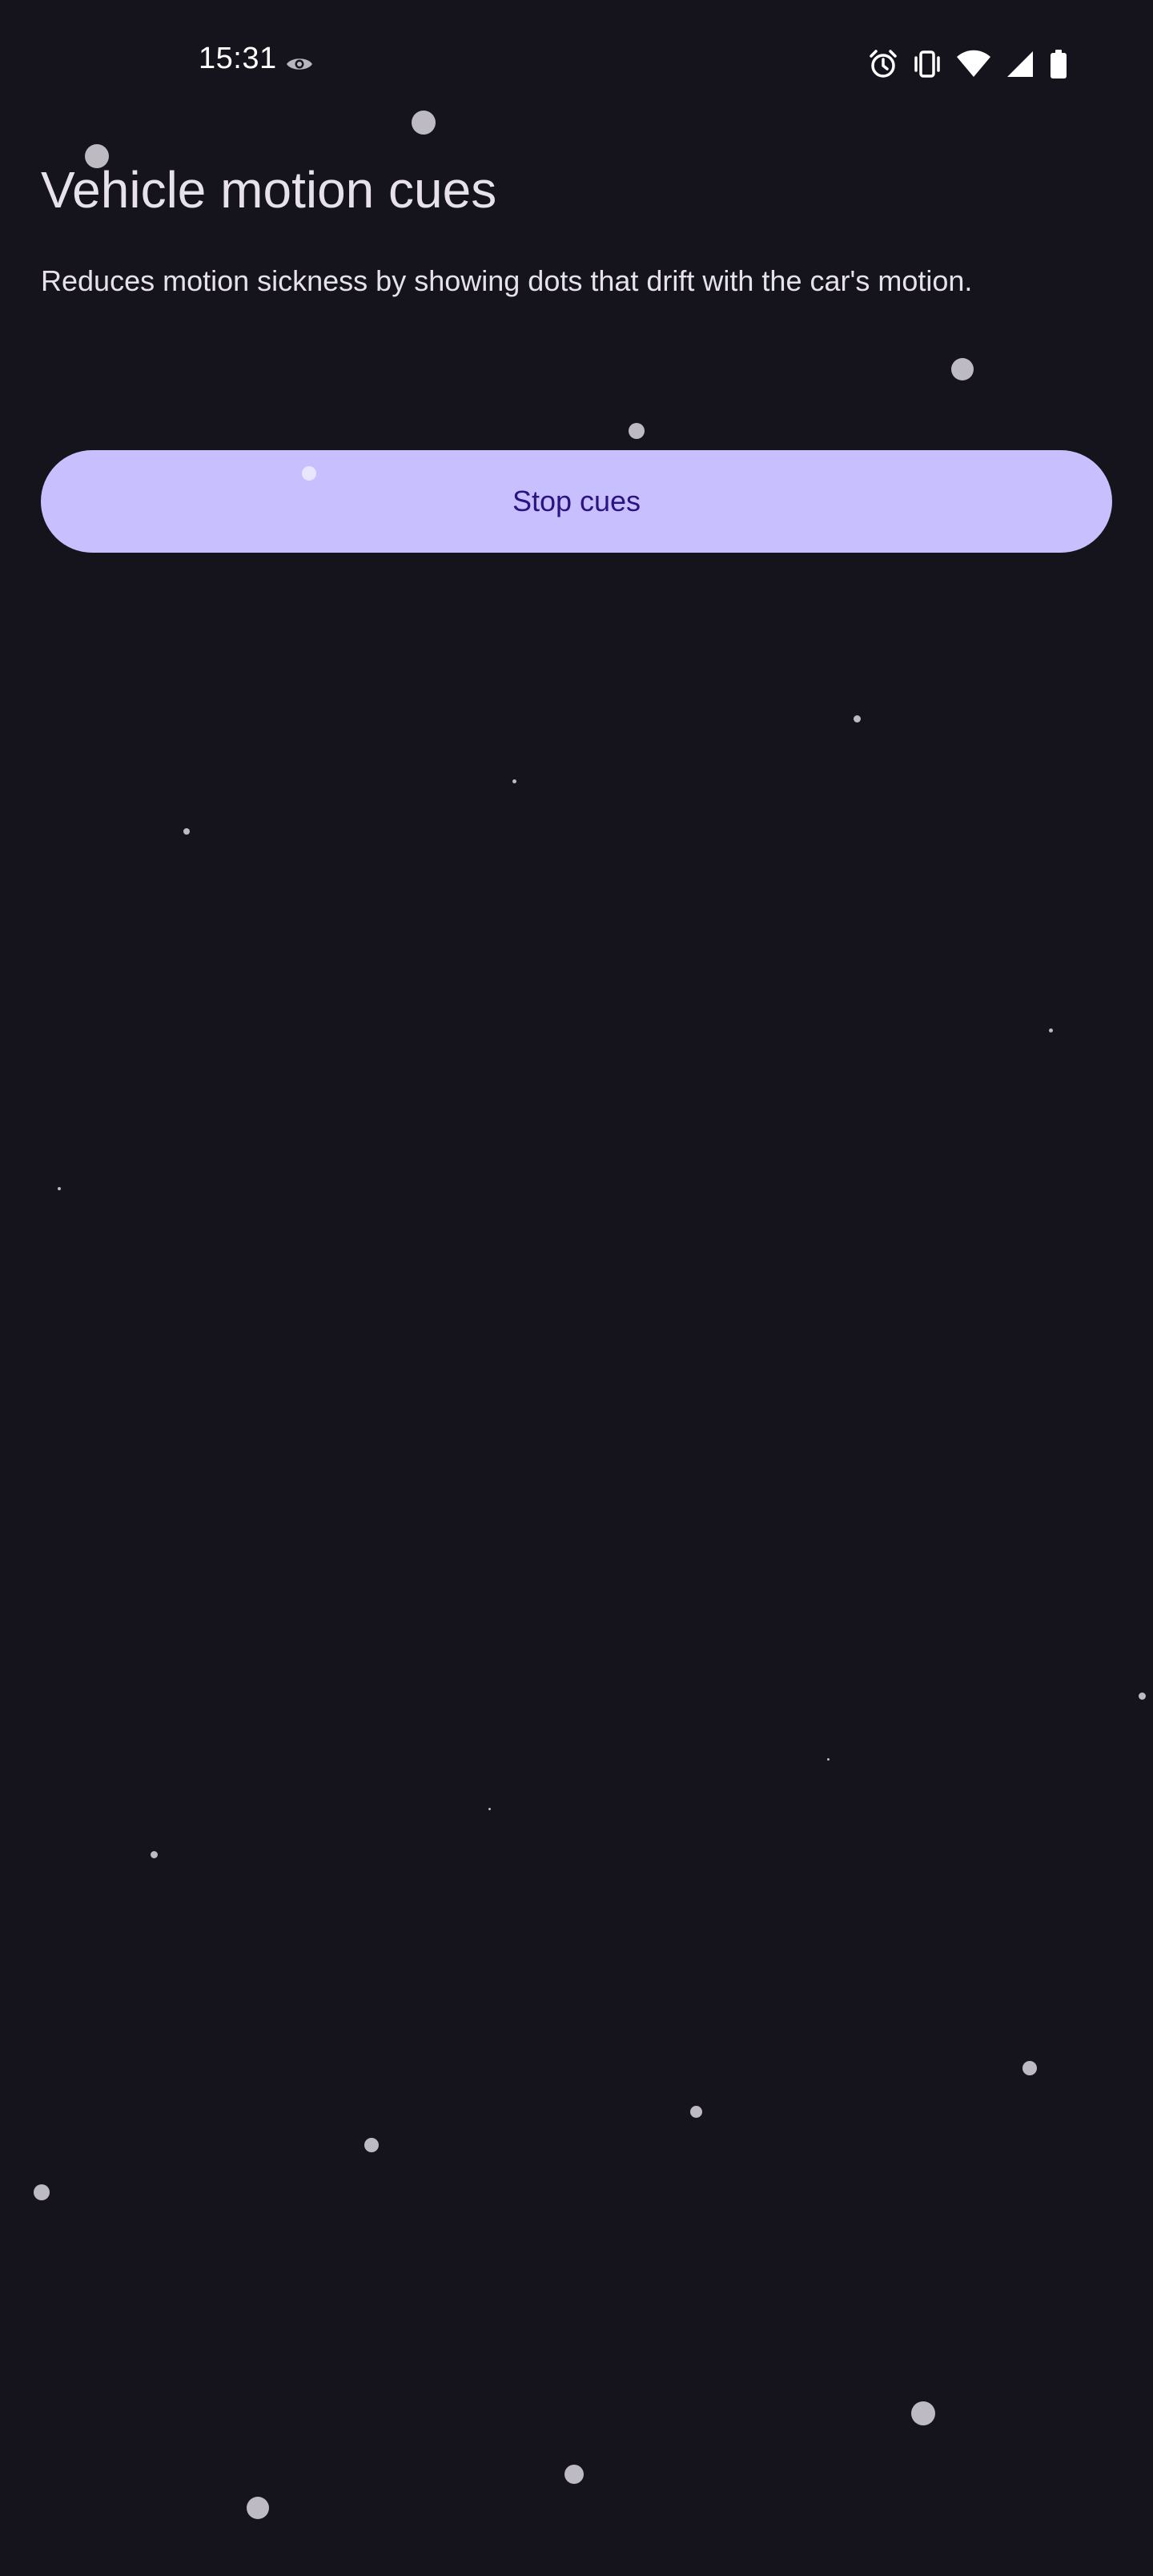 Image resolution: width=1153 pixels, height=2576 pixels. Describe the element at coordinates (1020, 64) in the screenshot. I see `signal-icon` at that location.